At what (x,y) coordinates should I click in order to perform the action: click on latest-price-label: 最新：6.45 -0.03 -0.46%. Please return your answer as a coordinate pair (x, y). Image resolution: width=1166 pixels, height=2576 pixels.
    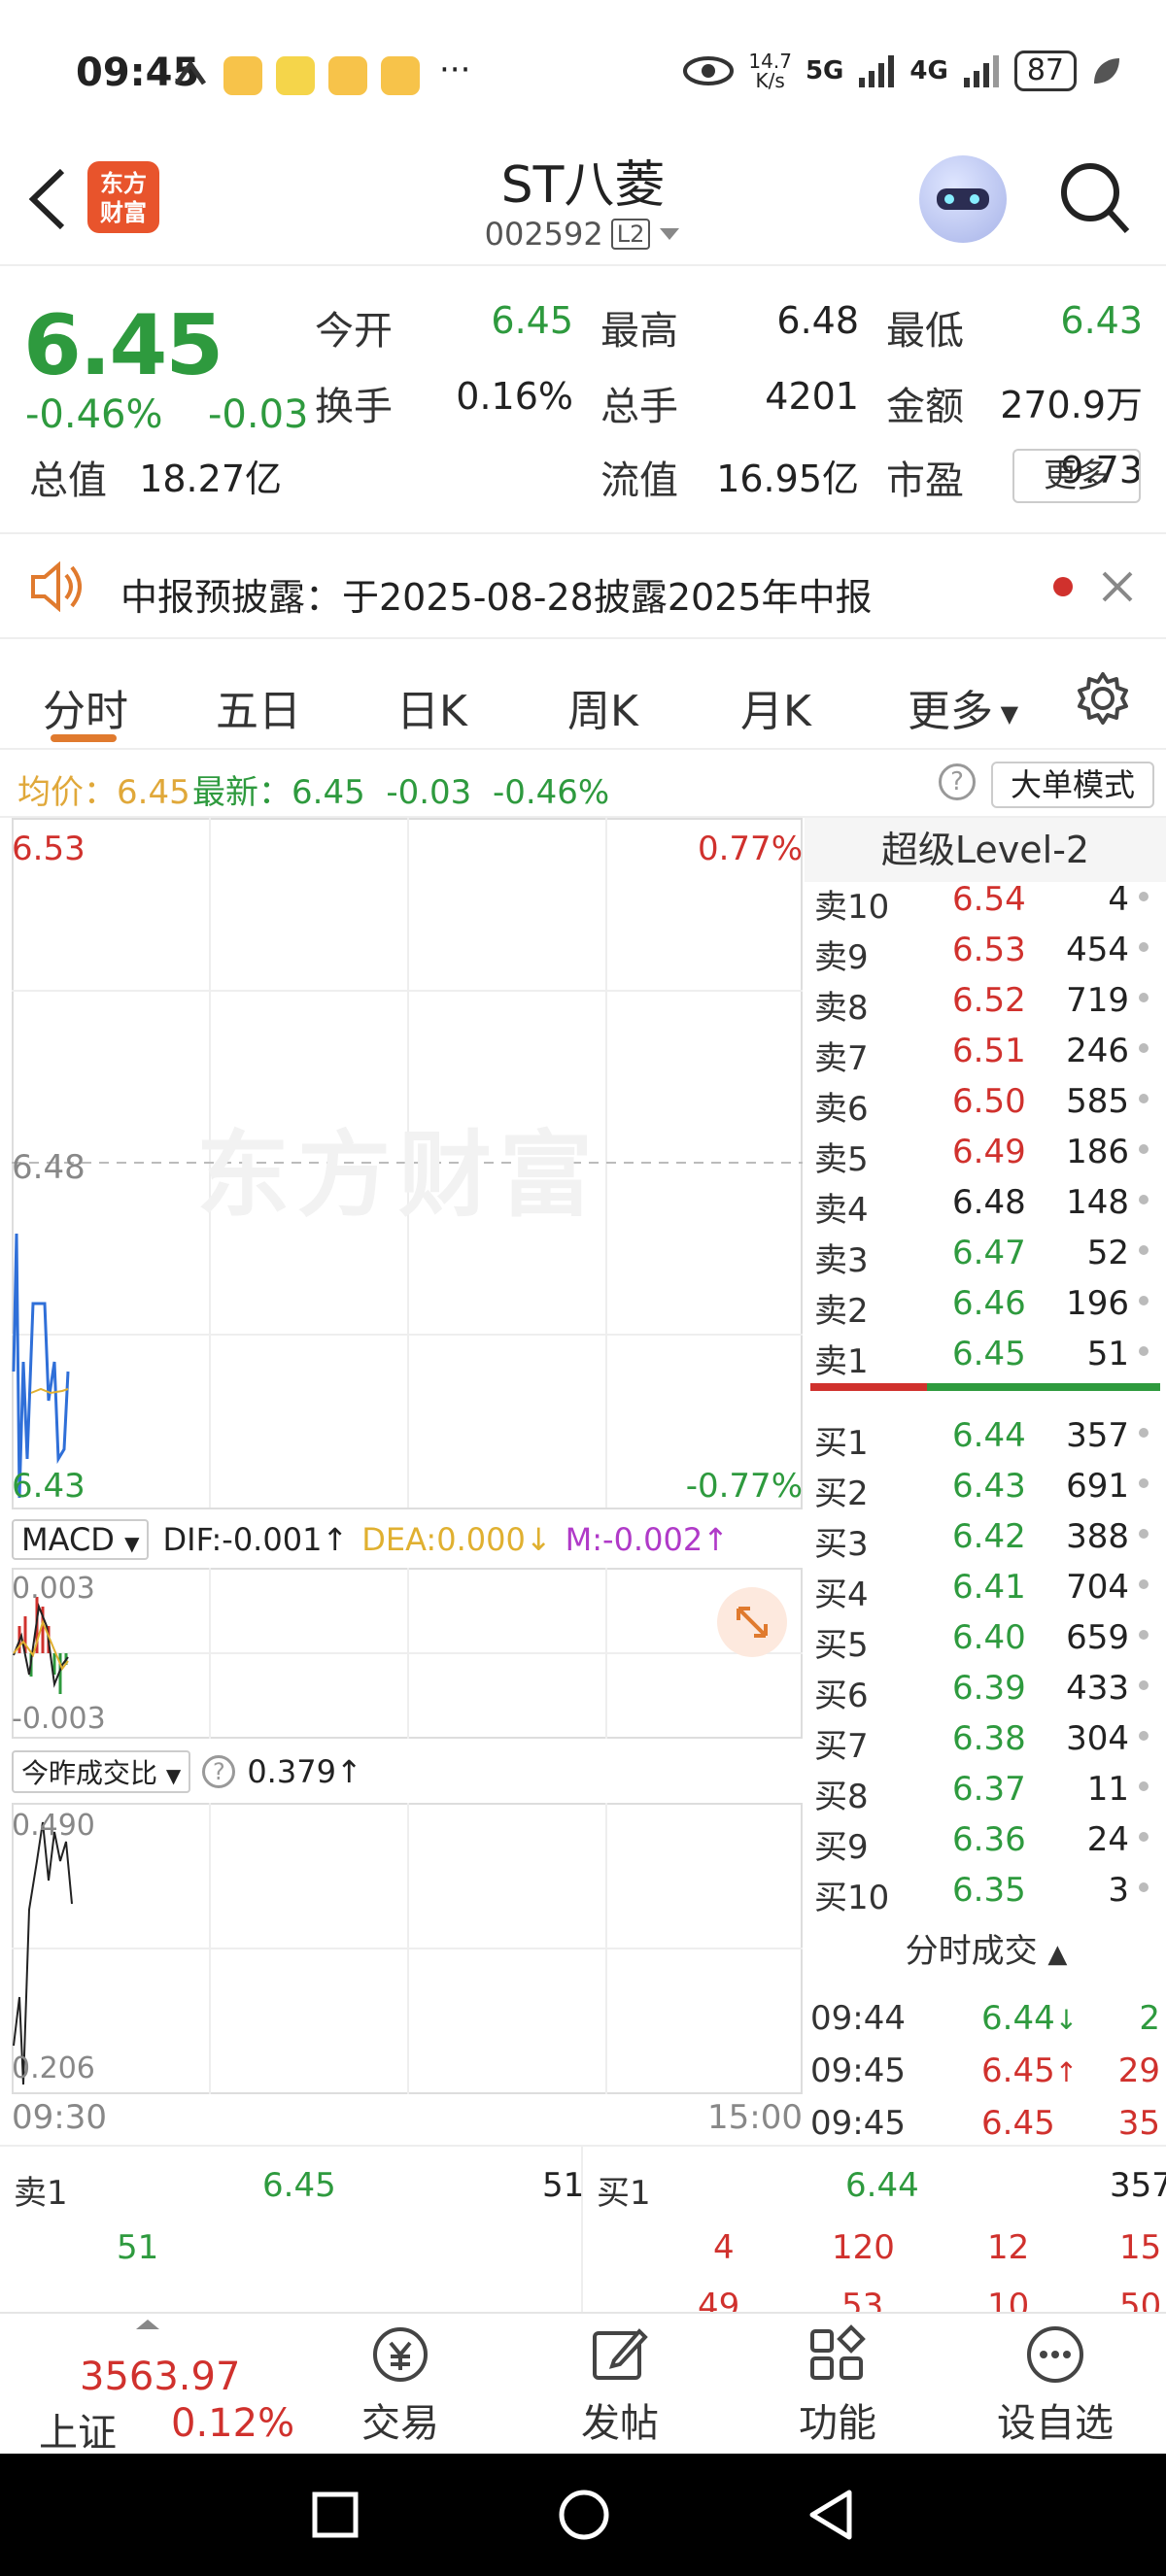
    Looking at the image, I should click on (401, 792).